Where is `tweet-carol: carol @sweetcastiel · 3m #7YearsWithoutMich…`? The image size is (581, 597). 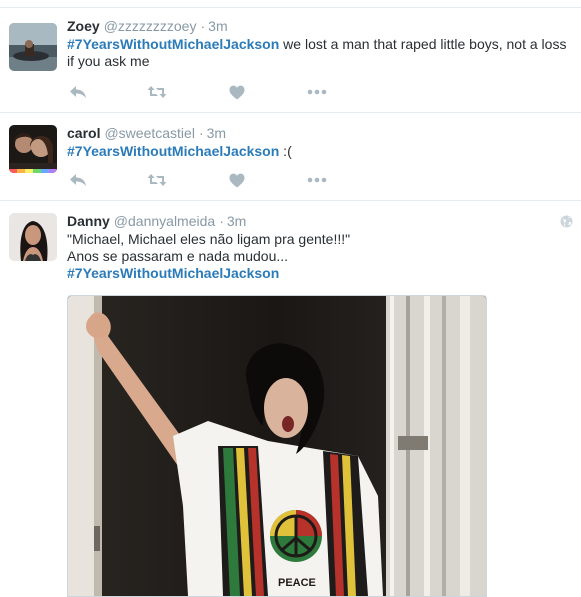
tweet-carol: carol @sweetcastiel · 3m #7YearsWithoutMich… is located at coordinates (290, 157).